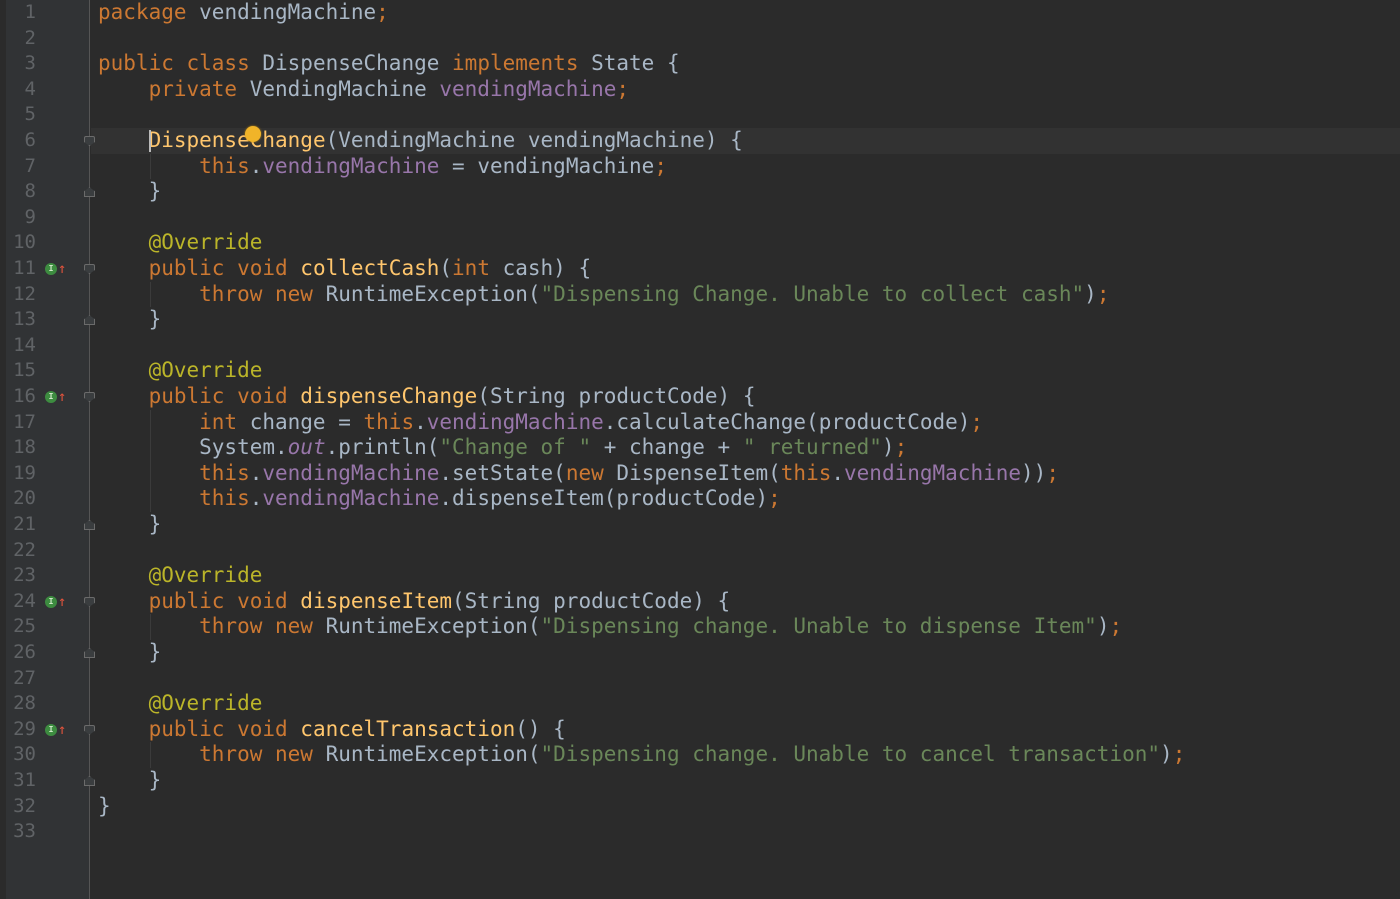  Describe the element at coordinates (149, 12) in the screenshot. I see `code-token: package` at that location.